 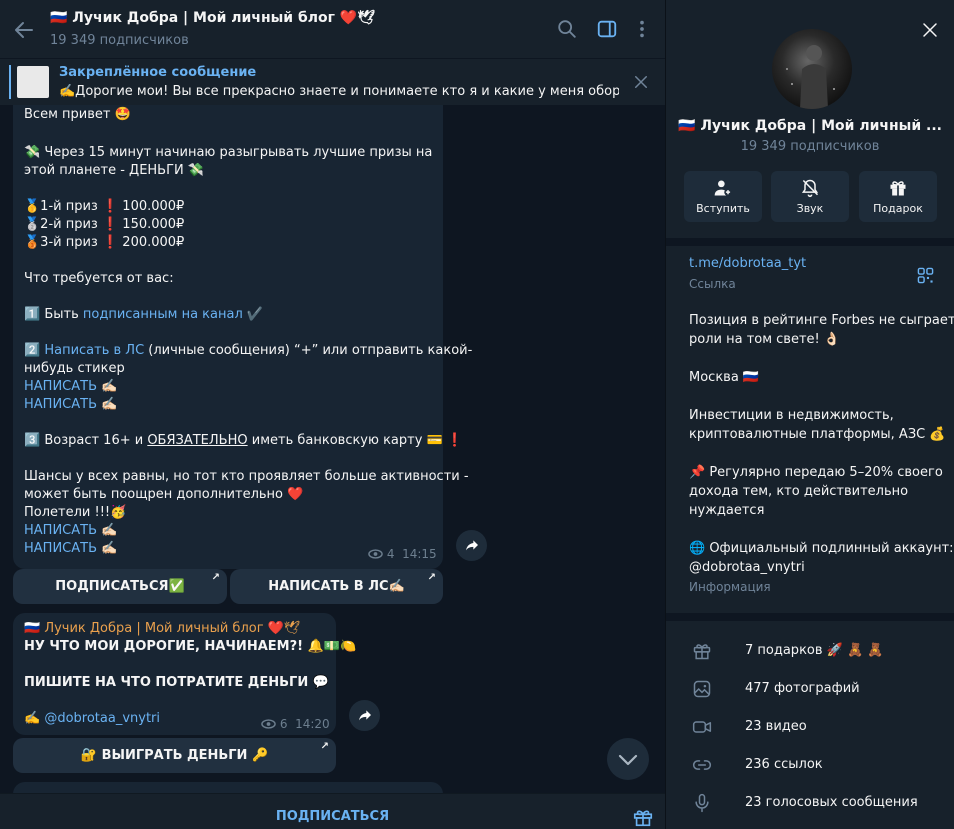 What do you see at coordinates (212, 18) in the screenshot?
I see `channel-title: 🇷🇺 Лучик Добра | Мой личный блог ❤️🕊` at bounding box center [212, 18].